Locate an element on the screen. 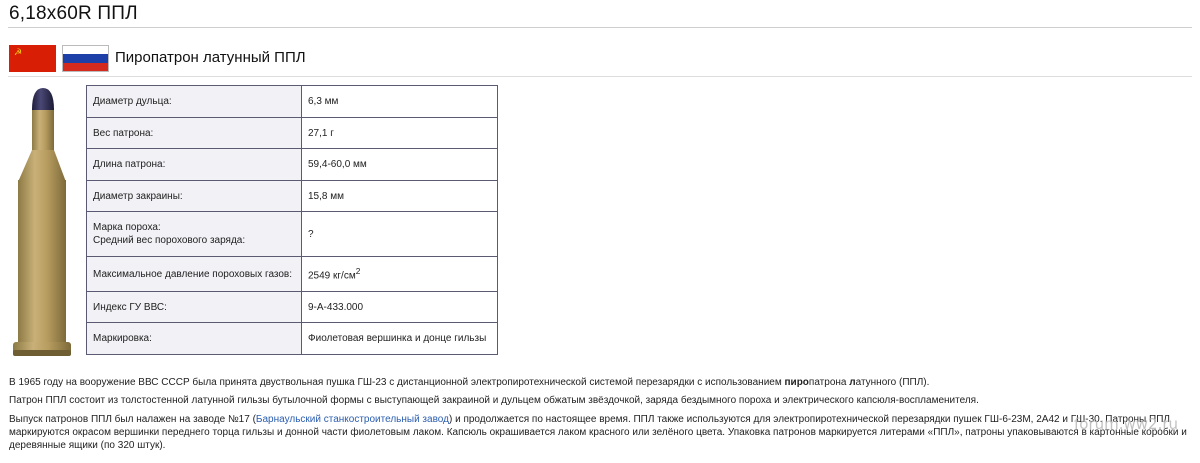 The width and height of the screenshot is (1200, 463). spec-value: 27,1 г is located at coordinates (399, 133).